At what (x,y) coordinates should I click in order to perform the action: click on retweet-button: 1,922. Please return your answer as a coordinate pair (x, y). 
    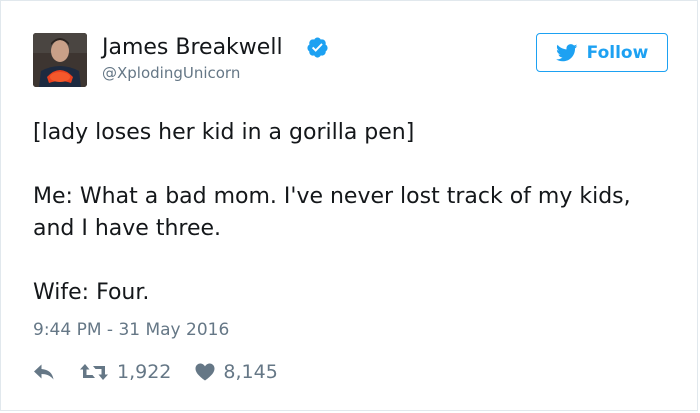
    Looking at the image, I should click on (125, 372).